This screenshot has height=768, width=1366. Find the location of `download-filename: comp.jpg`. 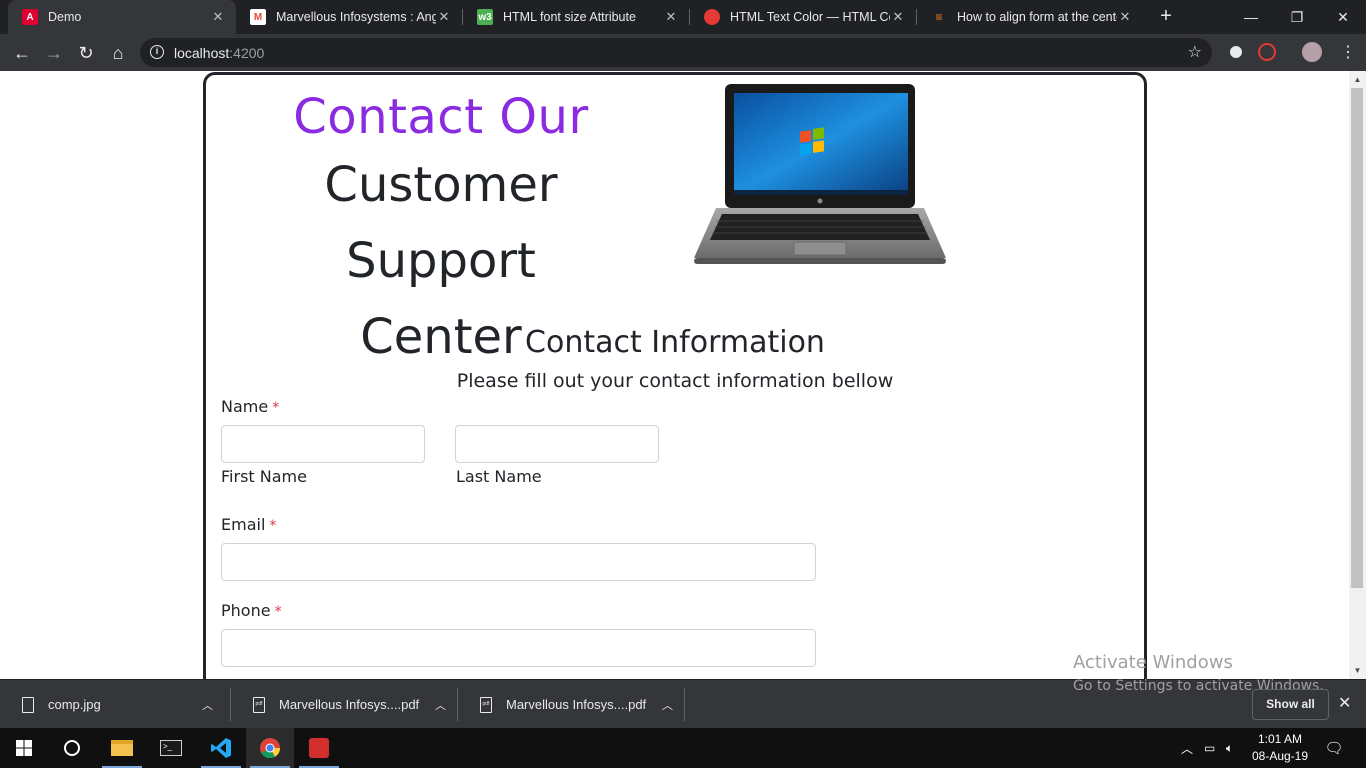

download-filename: comp.jpg is located at coordinates (74, 704).